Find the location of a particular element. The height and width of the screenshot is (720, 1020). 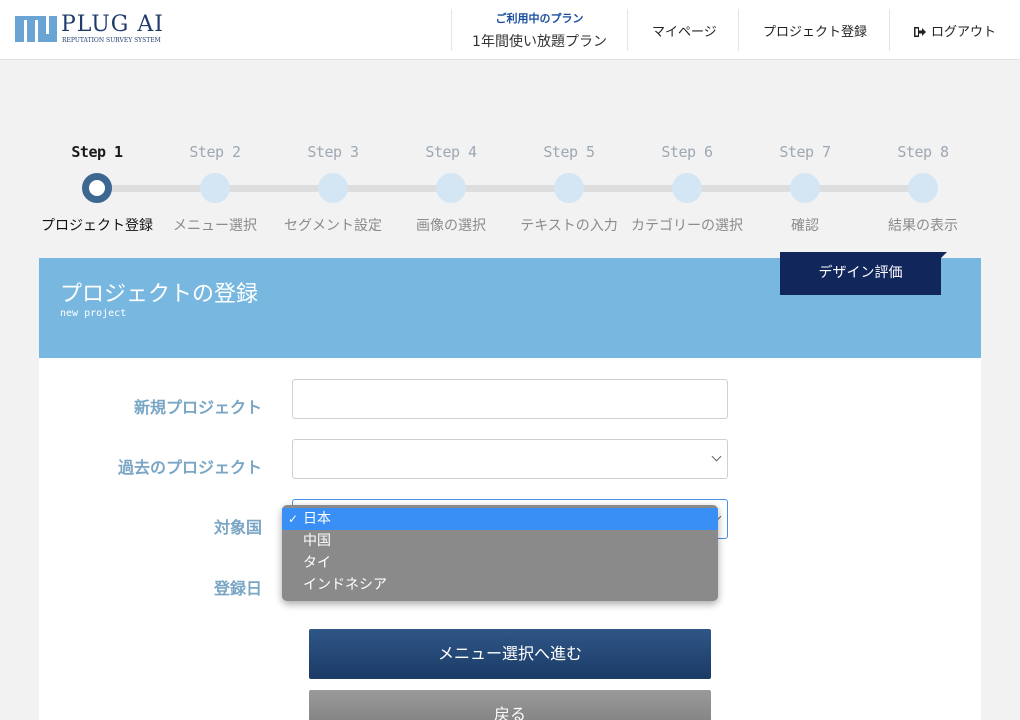

checkmark-icon: ✓ is located at coordinates (293, 519).